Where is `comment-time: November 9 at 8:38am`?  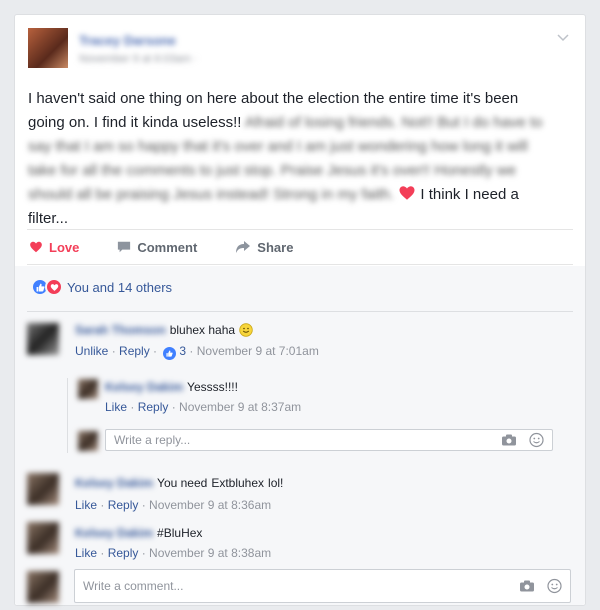
comment-time: November 9 at 8:38am is located at coordinates (210, 553).